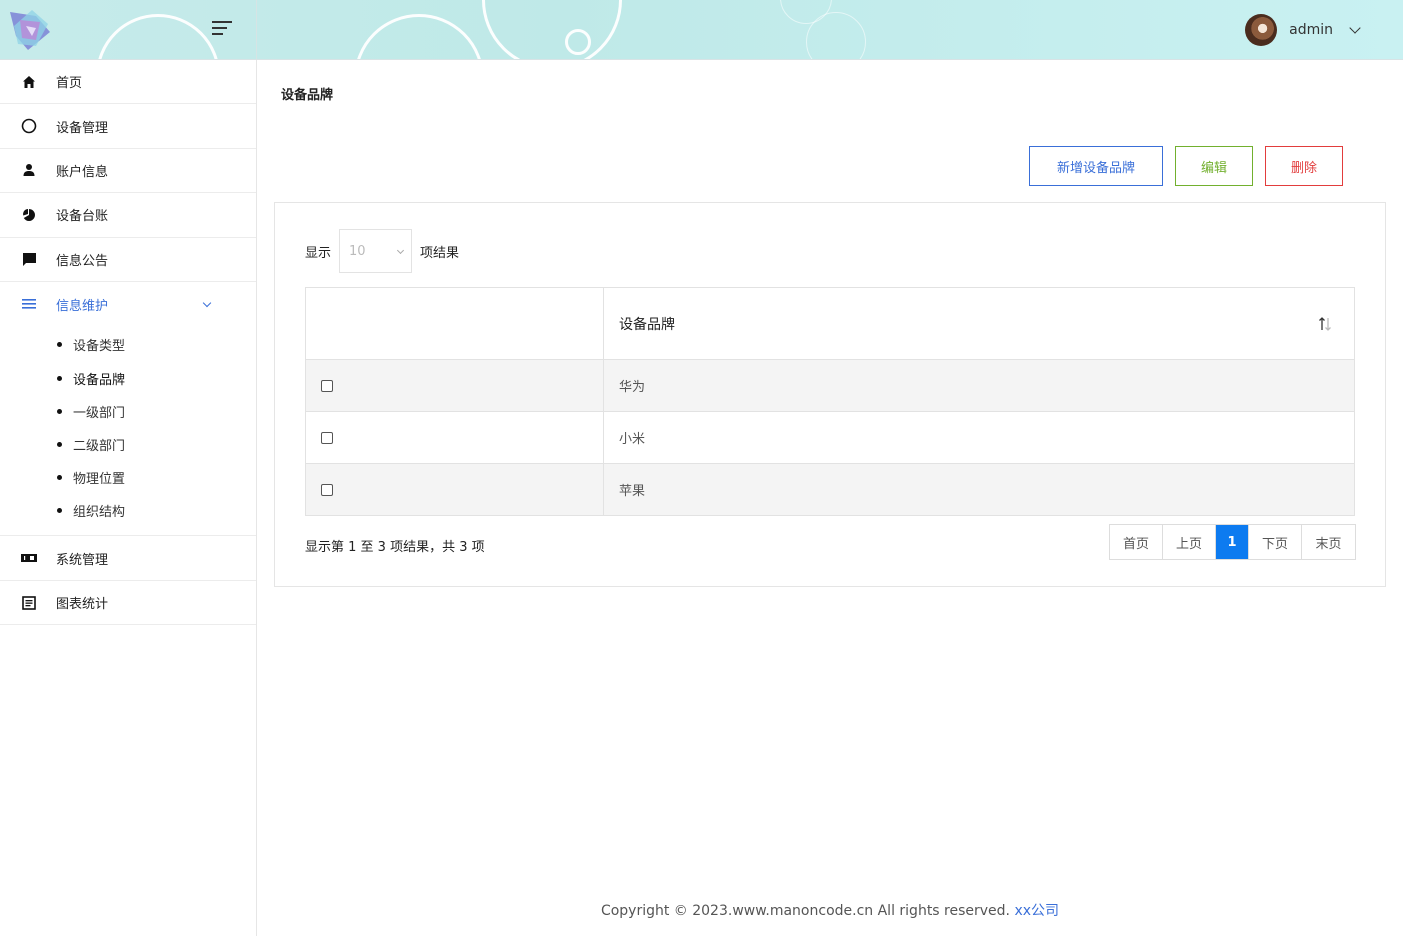 The width and height of the screenshot is (1403, 936). What do you see at coordinates (82, 560) in the screenshot?
I see `sidebar-item-label: 系统管理` at bounding box center [82, 560].